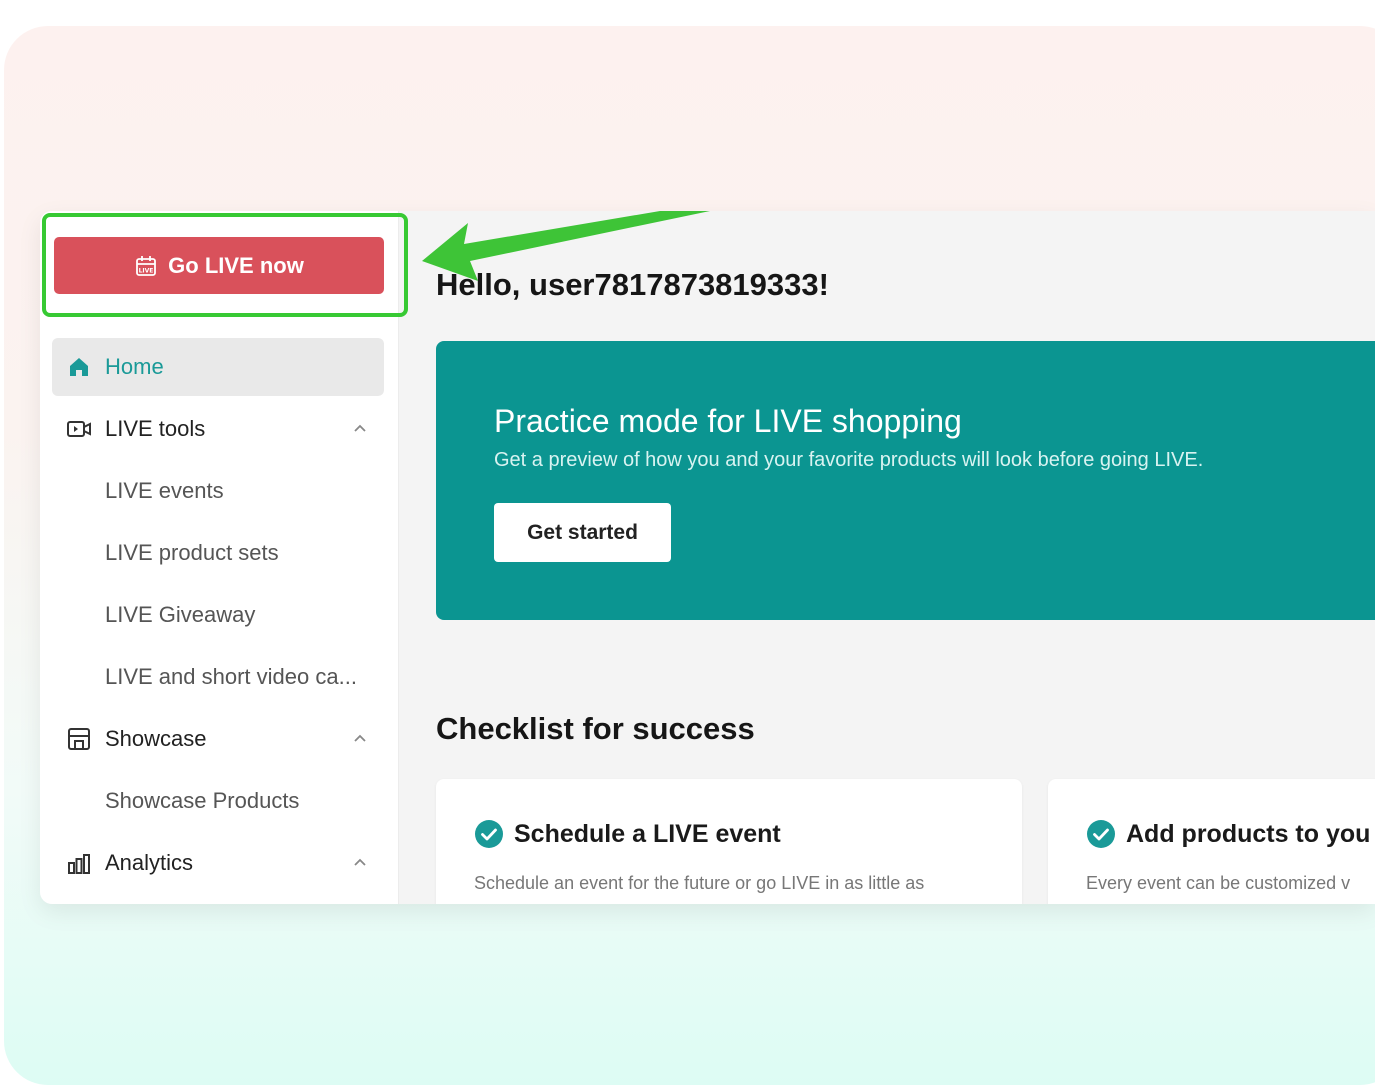 Image resolution: width=1375 pixels, height=1085 pixels. Describe the element at coordinates (164, 490) in the screenshot. I see `sidebar-item-label: LIVE events` at that location.